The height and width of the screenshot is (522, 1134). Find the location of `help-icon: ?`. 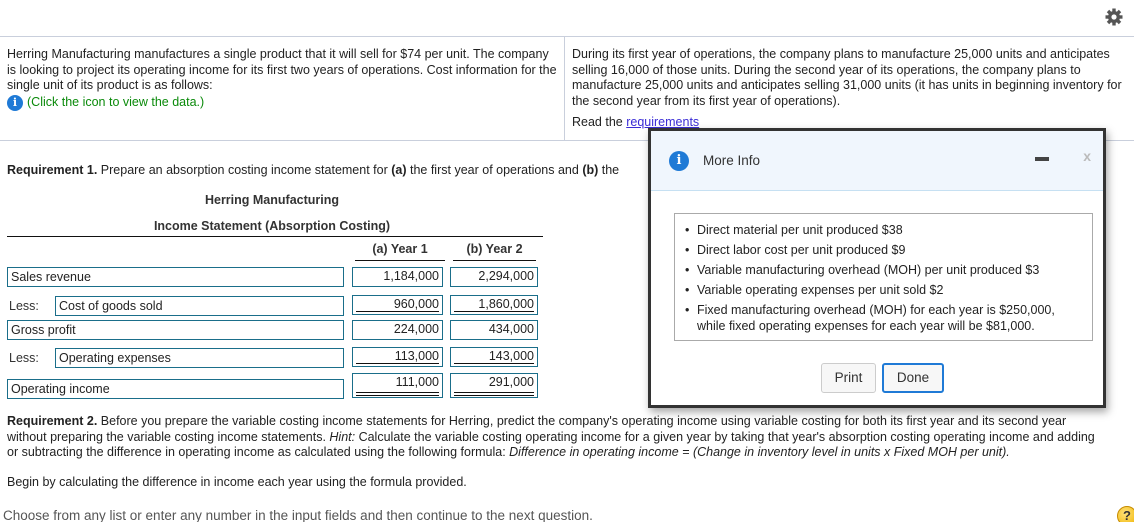

help-icon: ? is located at coordinates (1125, 514).